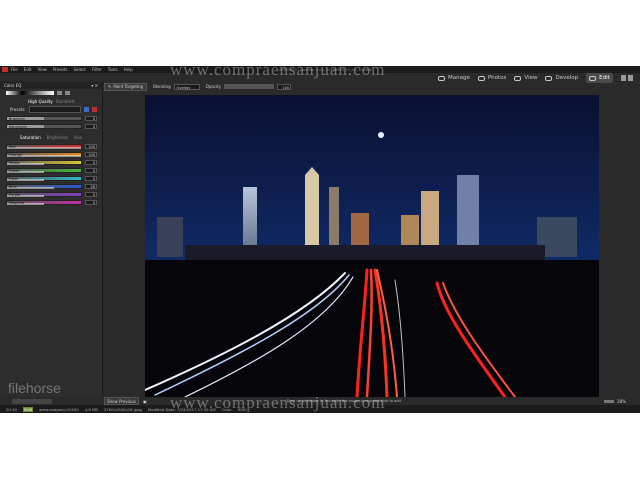 Image resolution: width=640 pixels, height=480 pixels. Describe the element at coordinates (59, 93) in the screenshot. I see `reset-icon` at that location.